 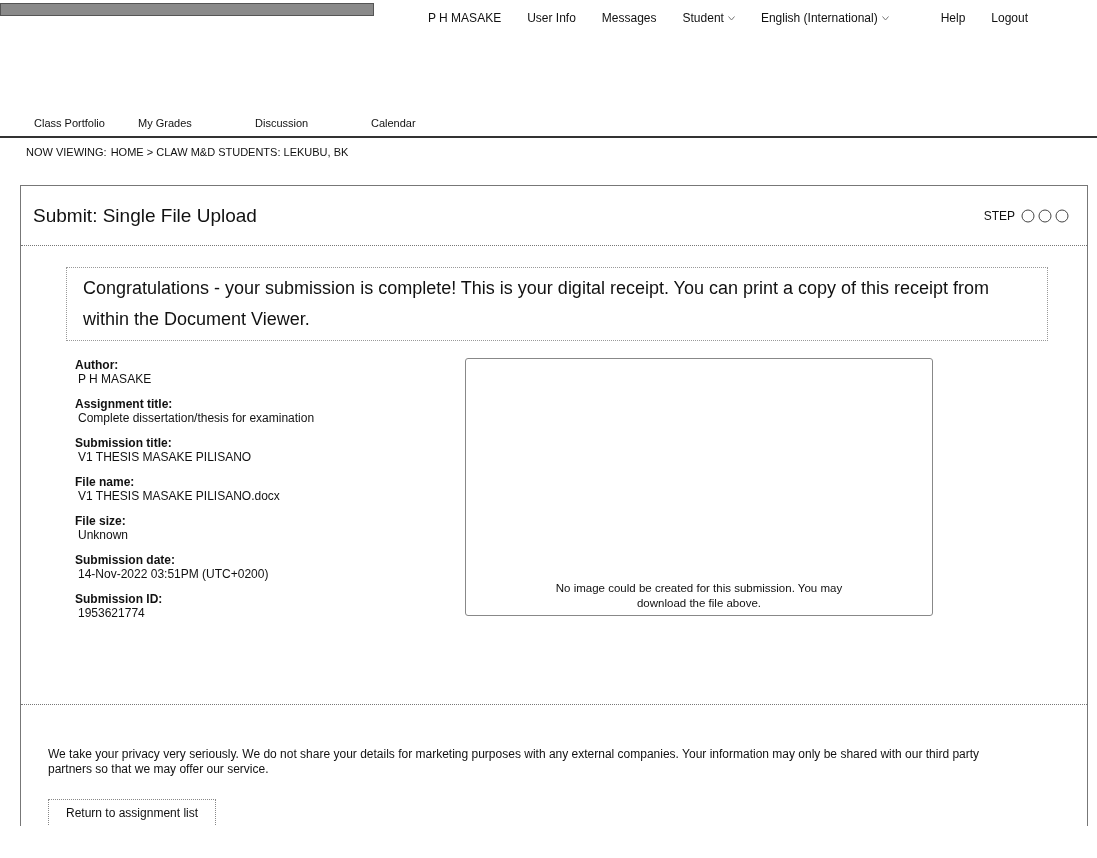 What do you see at coordinates (953, 18) in the screenshot?
I see `nav-link: Help` at bounding box center [953, 18].